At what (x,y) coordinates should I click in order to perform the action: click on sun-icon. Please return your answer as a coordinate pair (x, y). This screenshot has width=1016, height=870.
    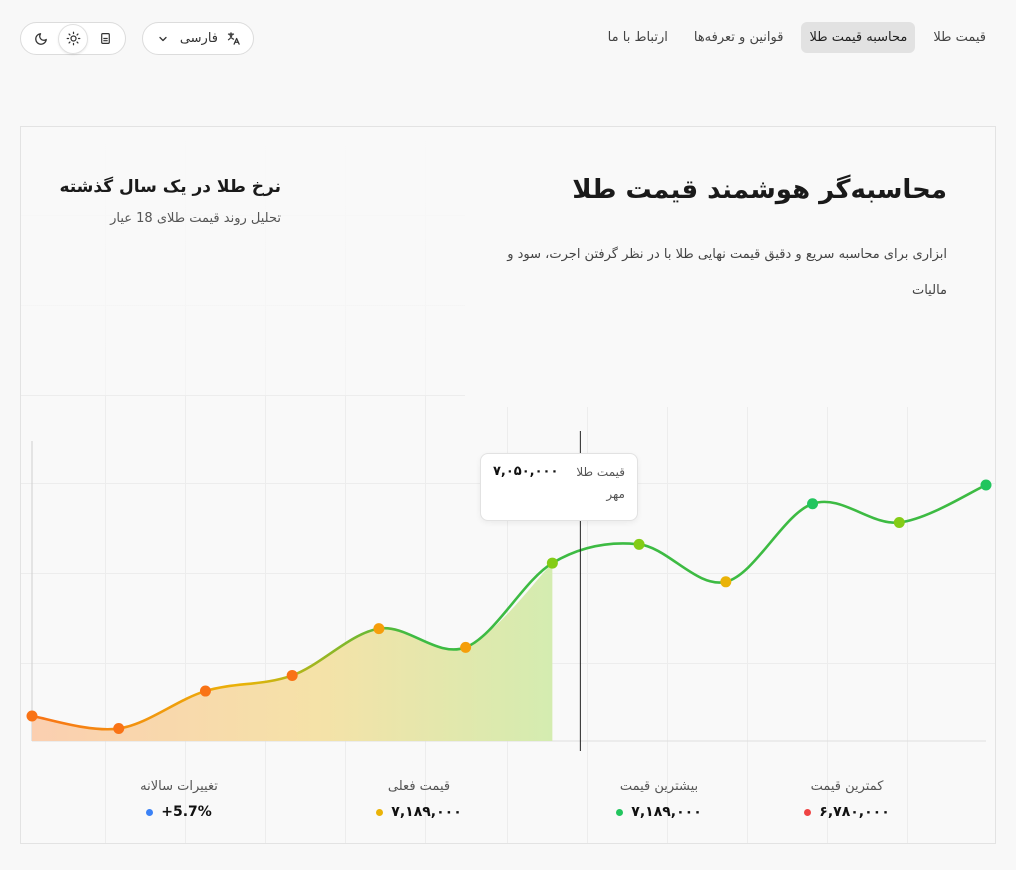
    Looking at the image, I should click on (73, 38).